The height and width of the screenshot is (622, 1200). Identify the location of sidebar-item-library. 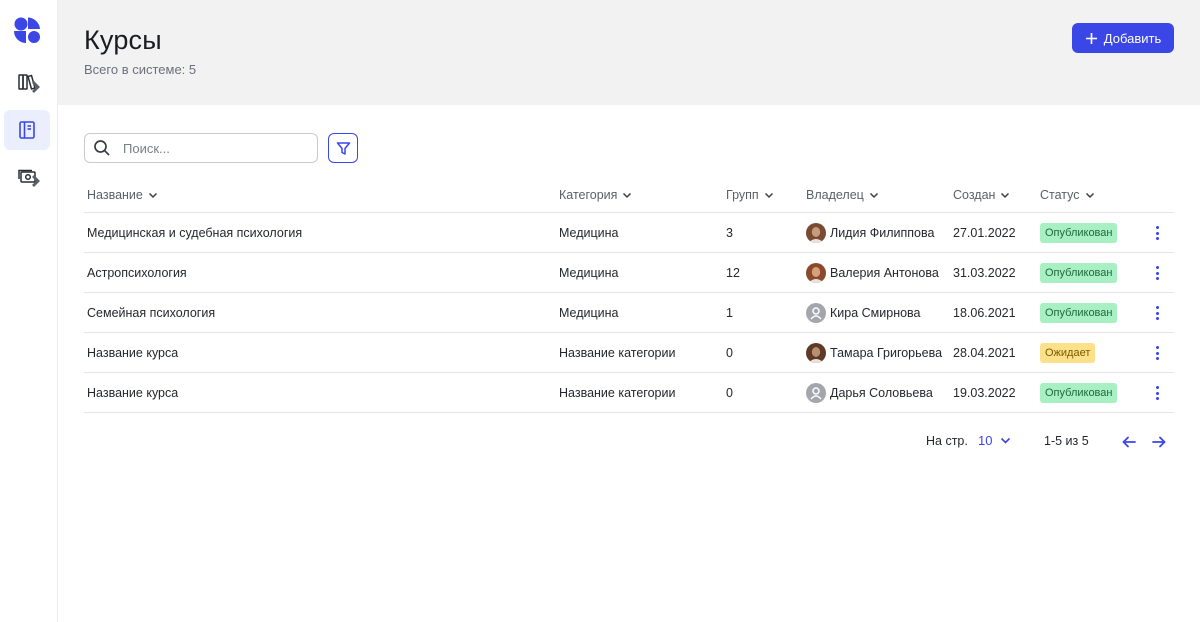
(27, 82).